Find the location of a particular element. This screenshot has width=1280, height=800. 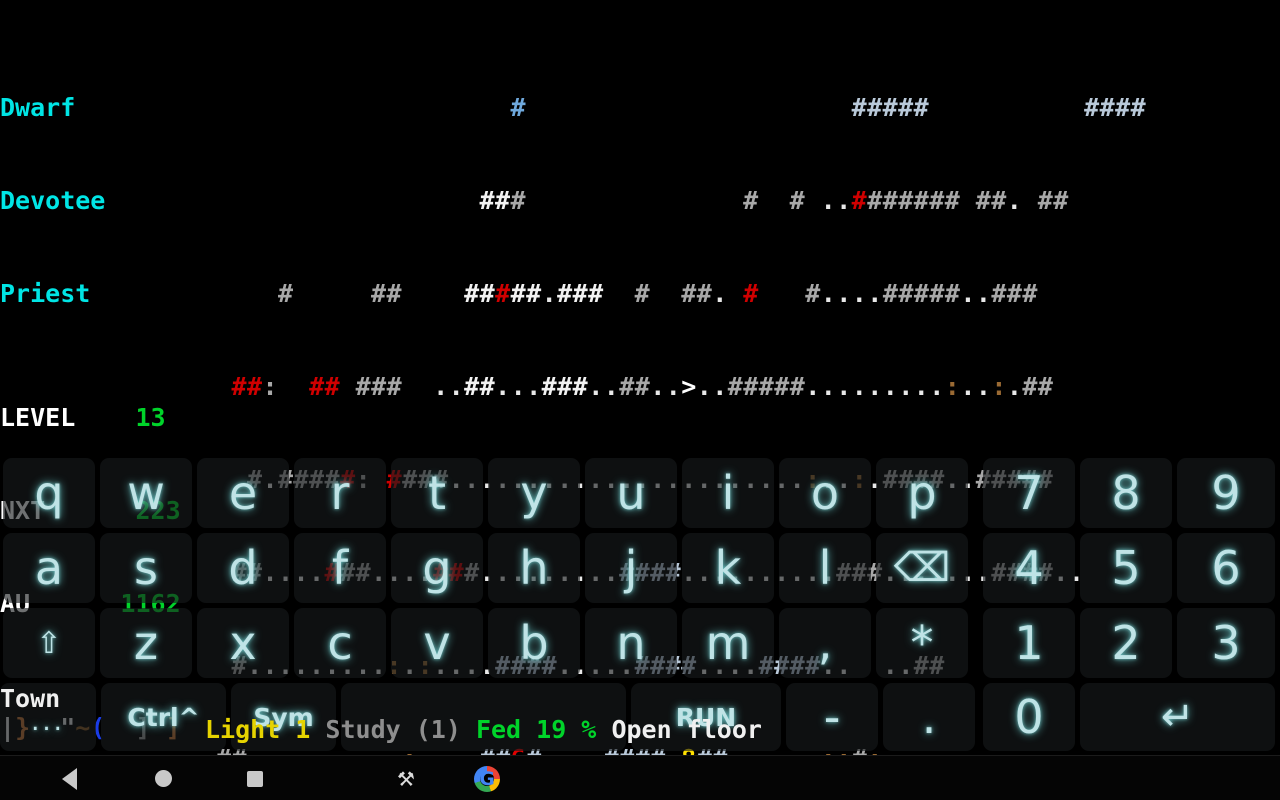

key-s: s is located at coordinates (146, 568).